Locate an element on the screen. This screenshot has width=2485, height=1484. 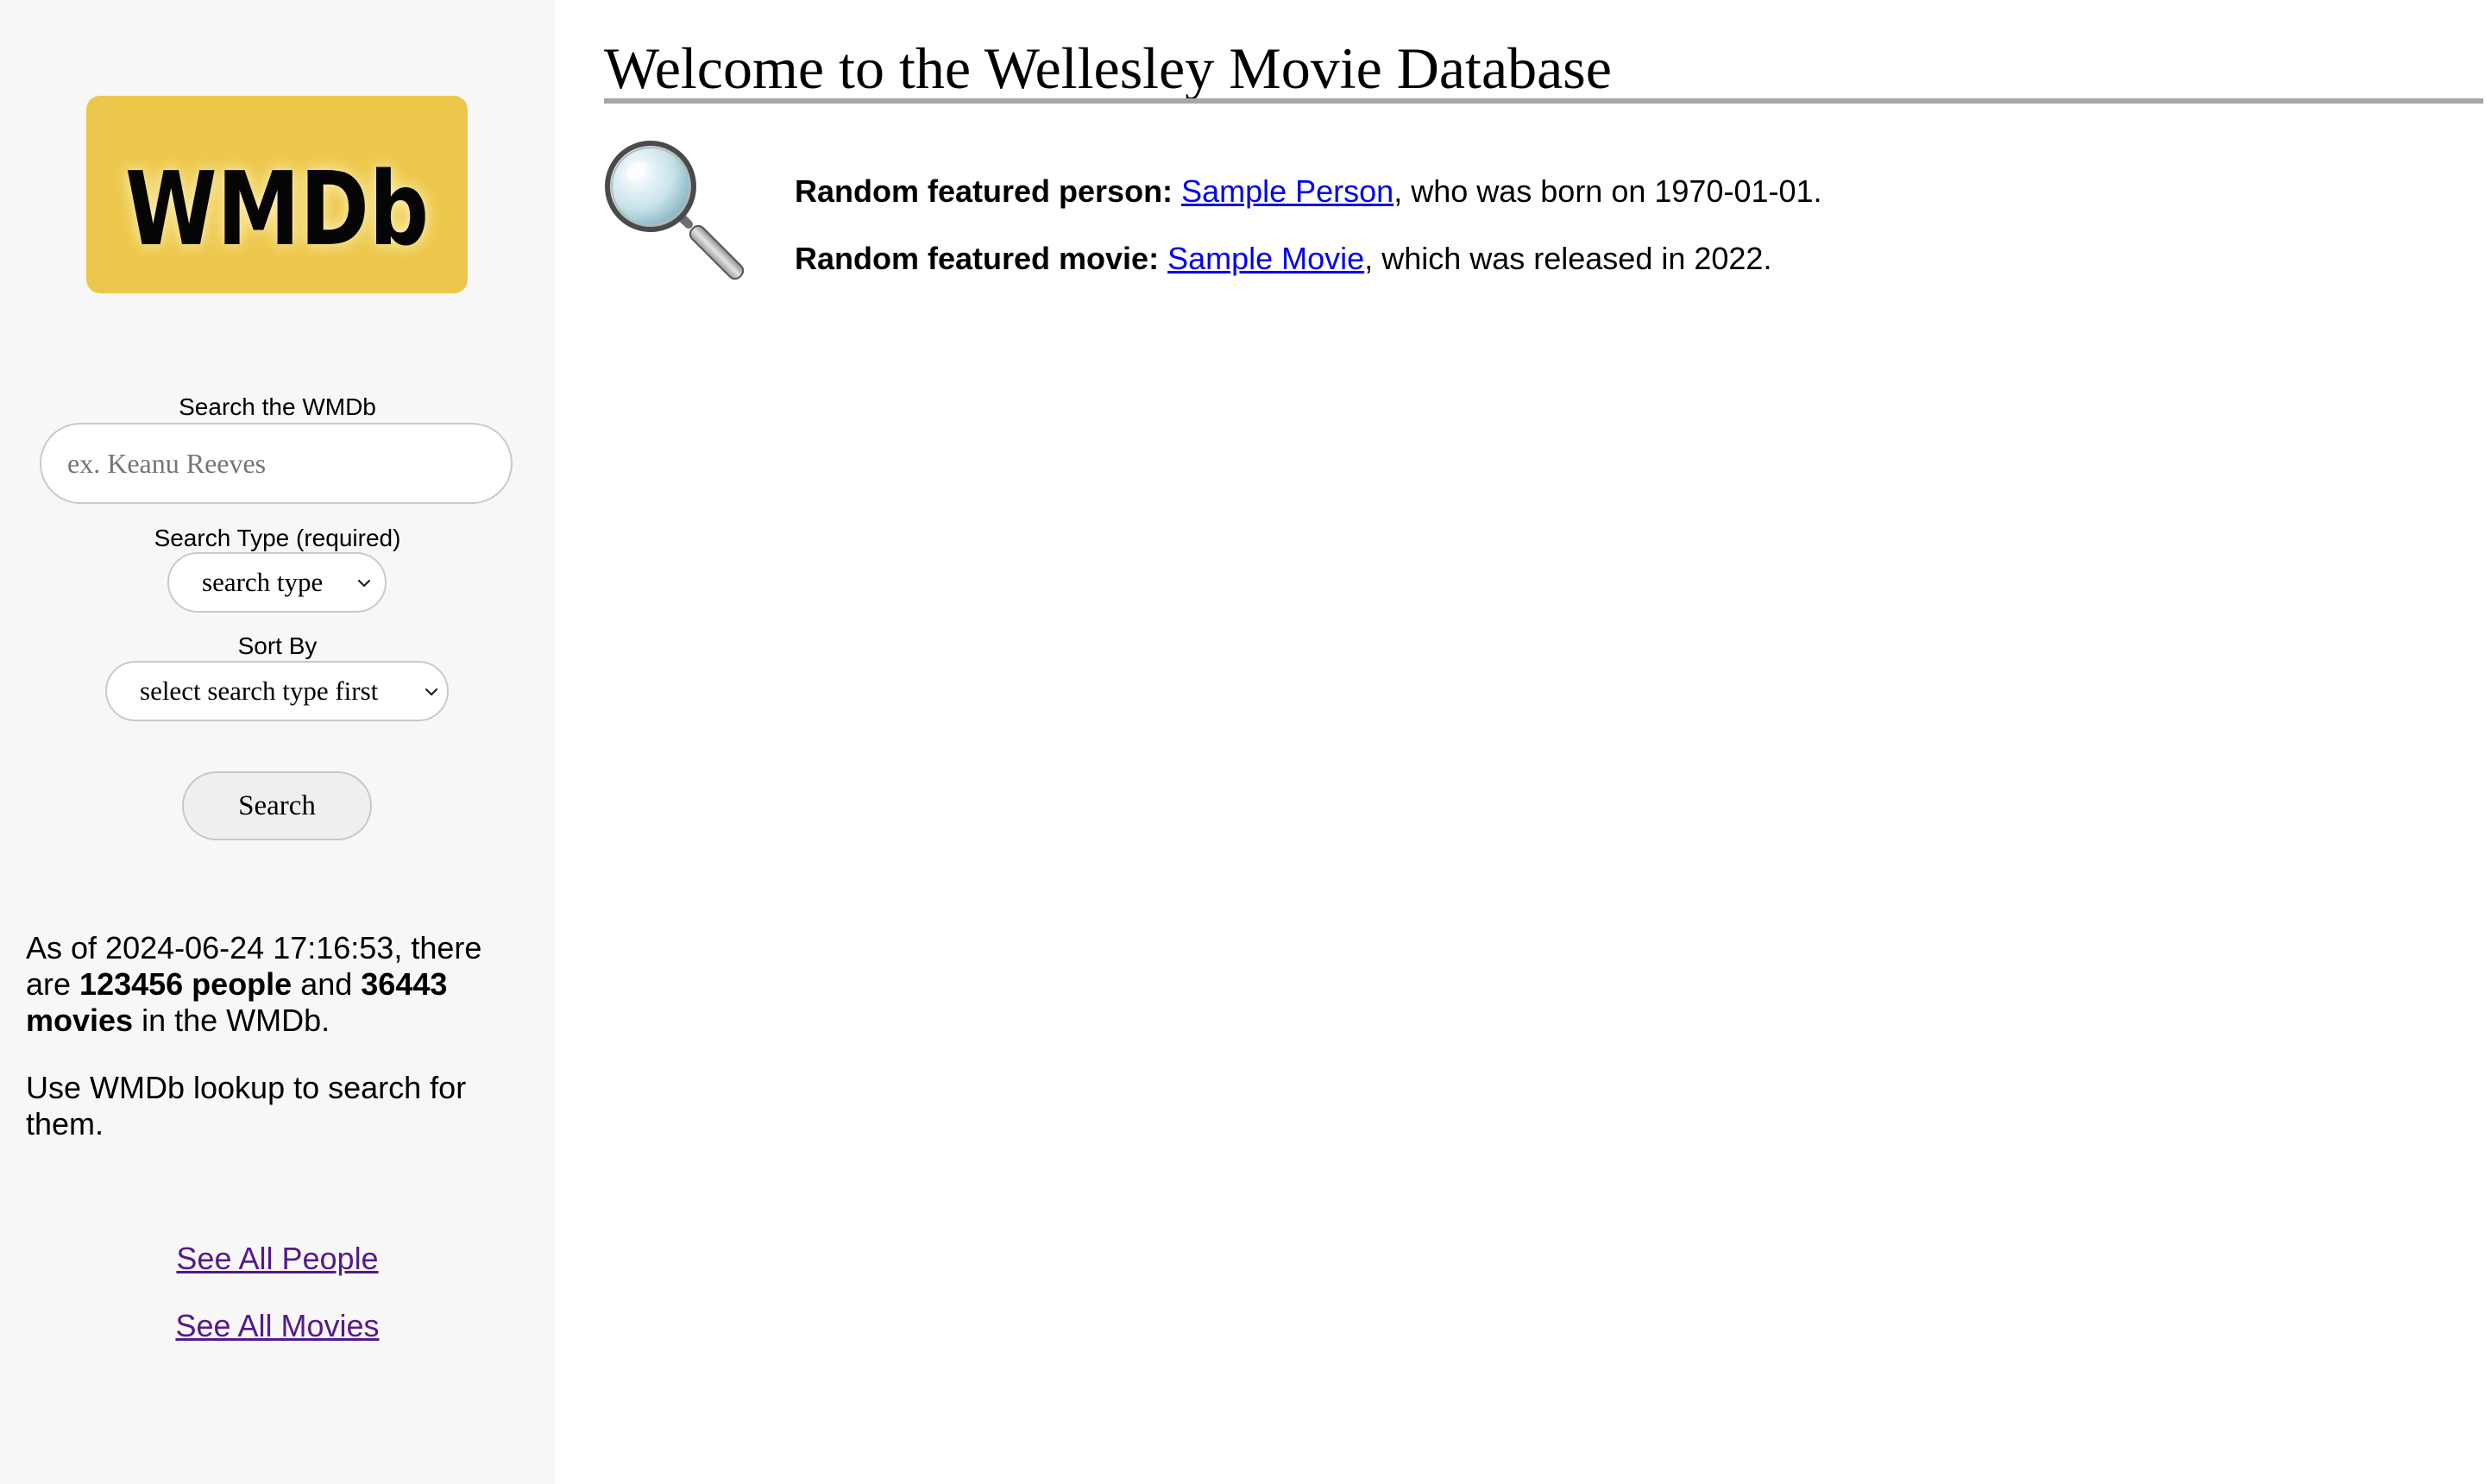
featured-movie-text: , which was released in 2022. is located at coordinates (1568, 258).